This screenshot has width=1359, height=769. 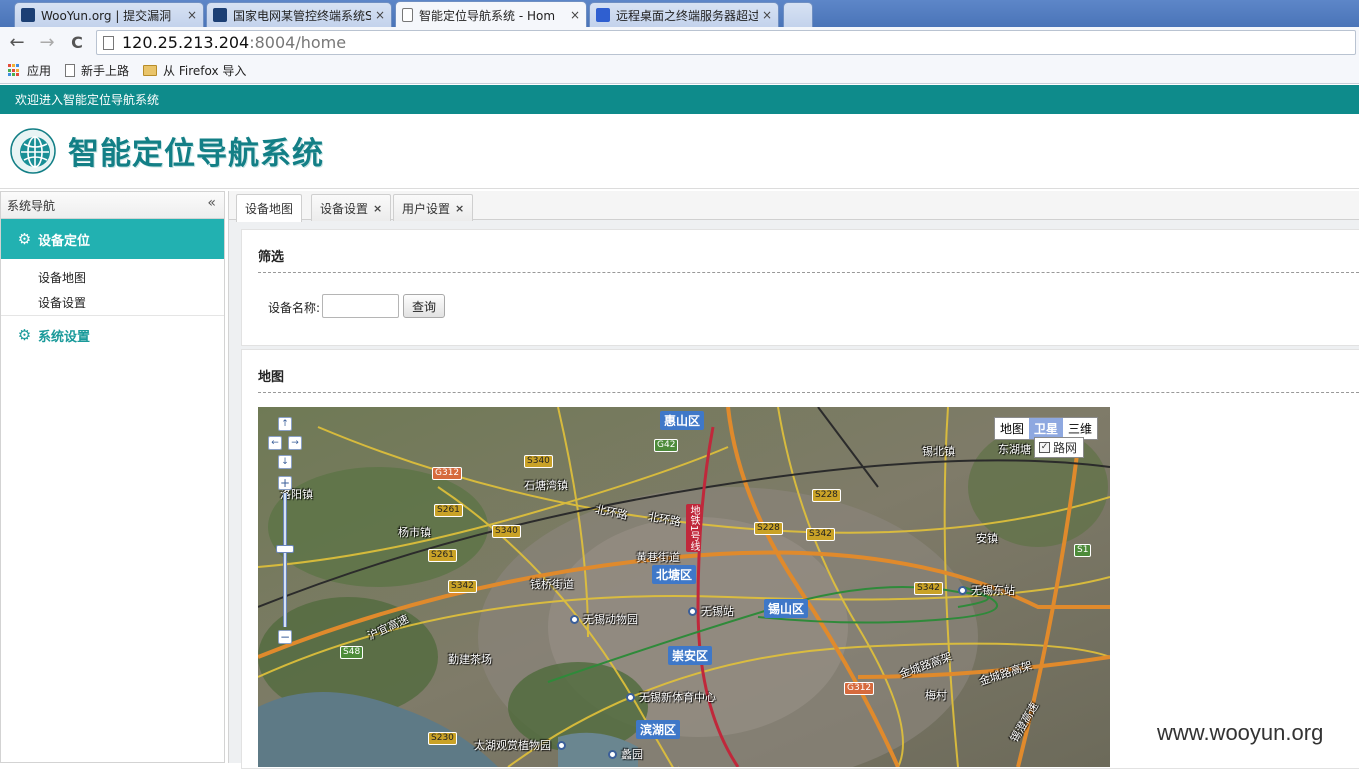 I want to click on poi-label: 无锡新体育中心, so click(x=677, y=697).